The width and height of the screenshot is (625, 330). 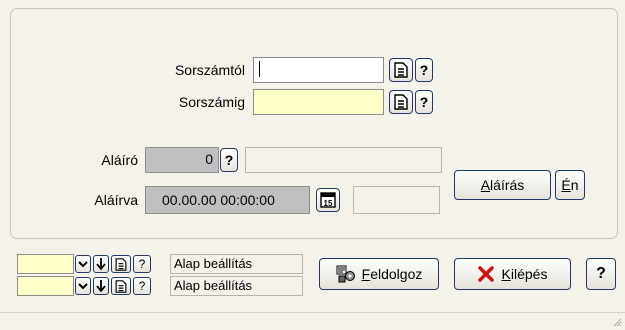 What do you see at coordinates (529, 274) in the screenshot?
I see `kilepes-label: ilépés` at bounding box center [529, 274].